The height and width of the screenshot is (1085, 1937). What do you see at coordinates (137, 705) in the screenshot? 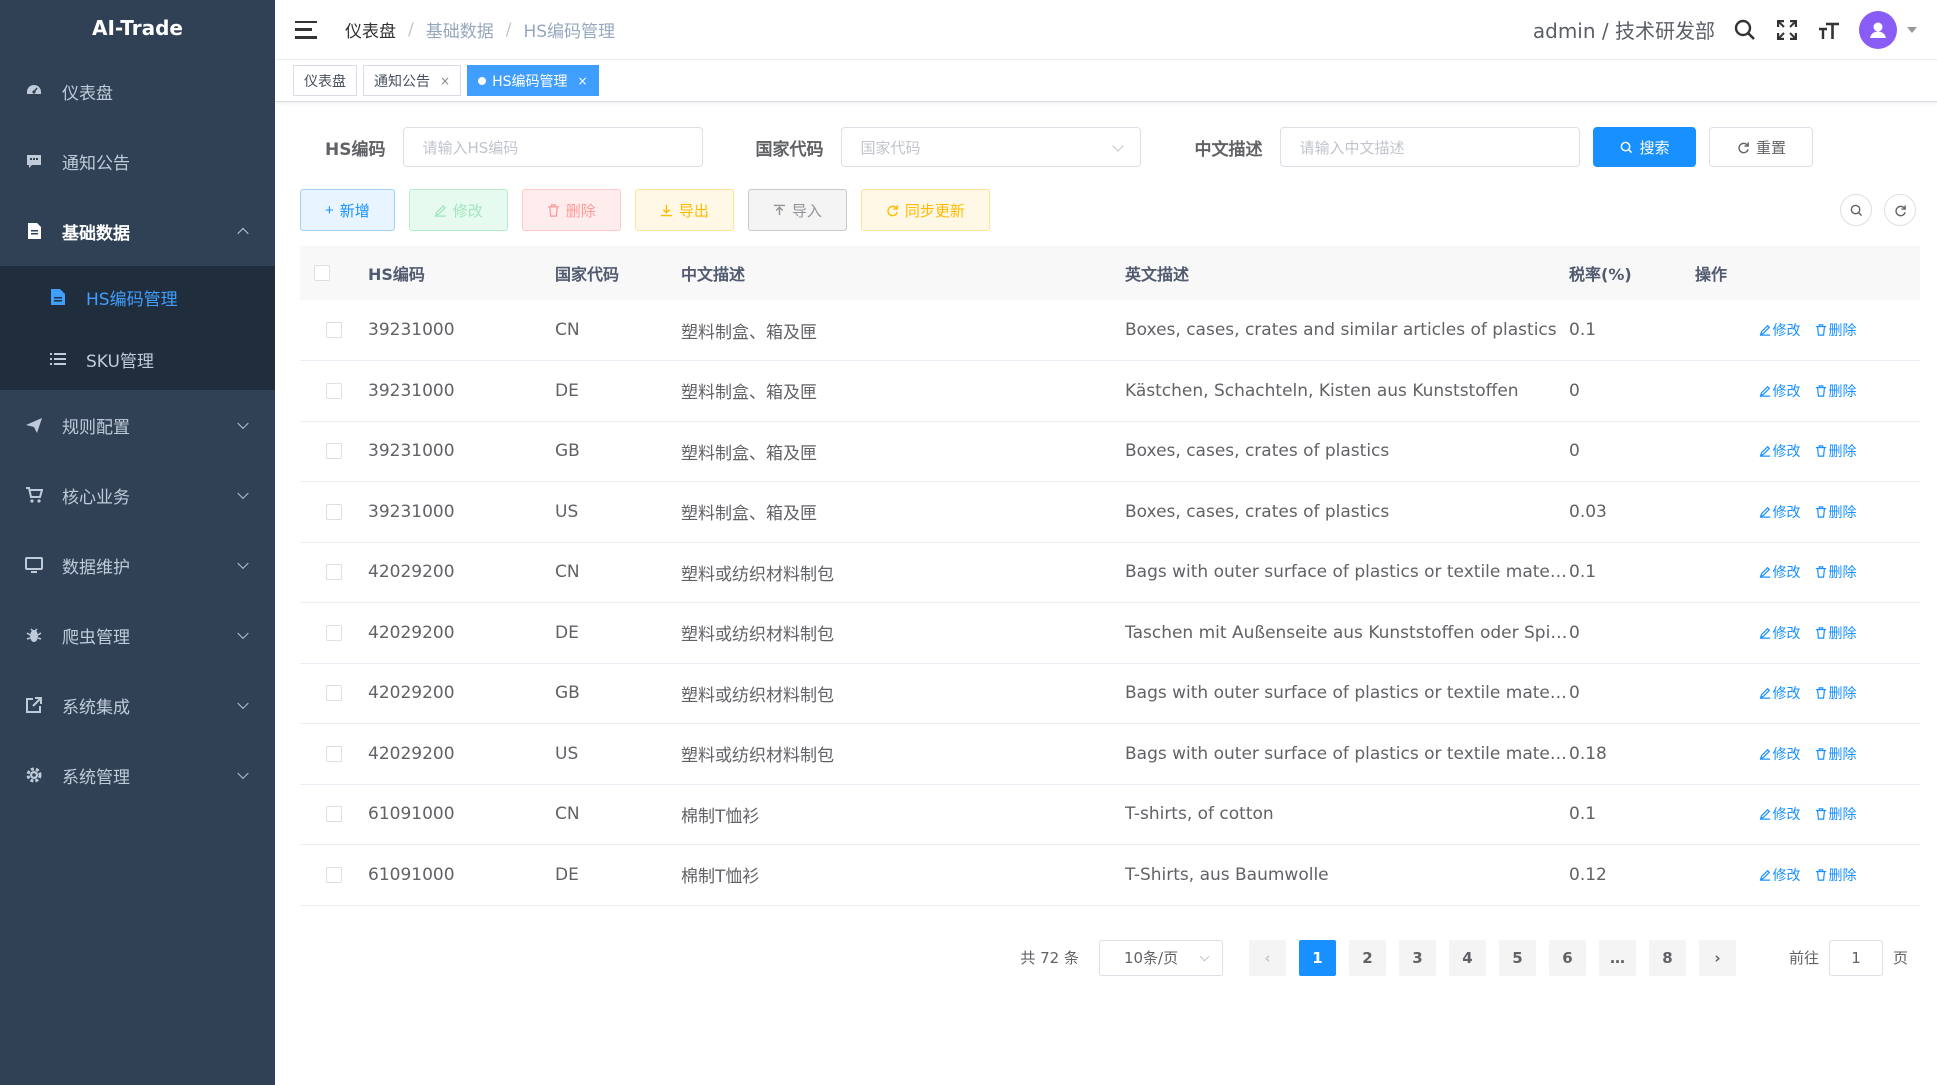
I see `sidebar-item-integration: 系统集成` at bounding box center [137, 705].